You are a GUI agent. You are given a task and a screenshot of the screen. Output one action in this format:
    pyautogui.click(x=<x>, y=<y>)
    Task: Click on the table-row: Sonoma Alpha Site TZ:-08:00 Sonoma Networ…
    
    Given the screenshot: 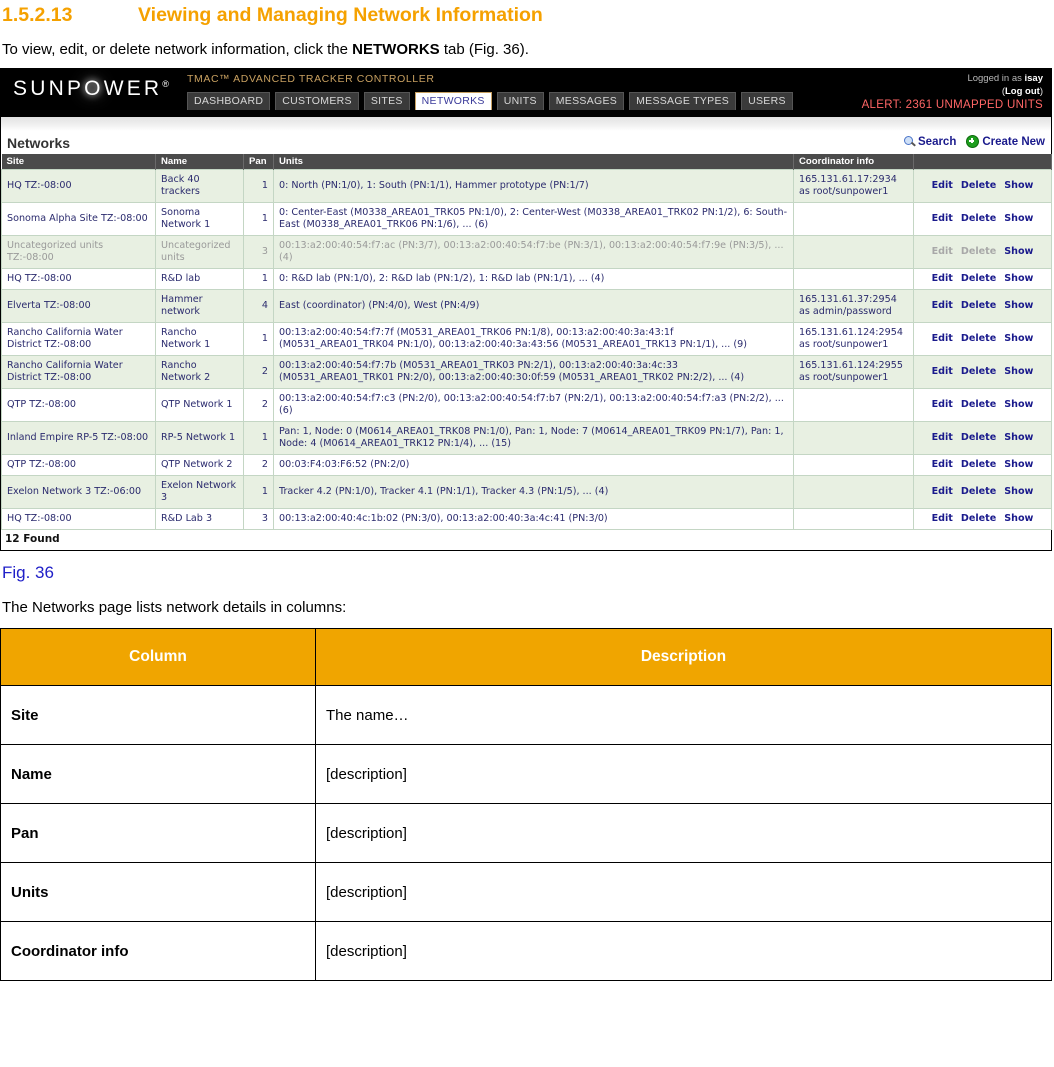 What is the action you would take?
    pyautogui.click(x=526, y=219)
    